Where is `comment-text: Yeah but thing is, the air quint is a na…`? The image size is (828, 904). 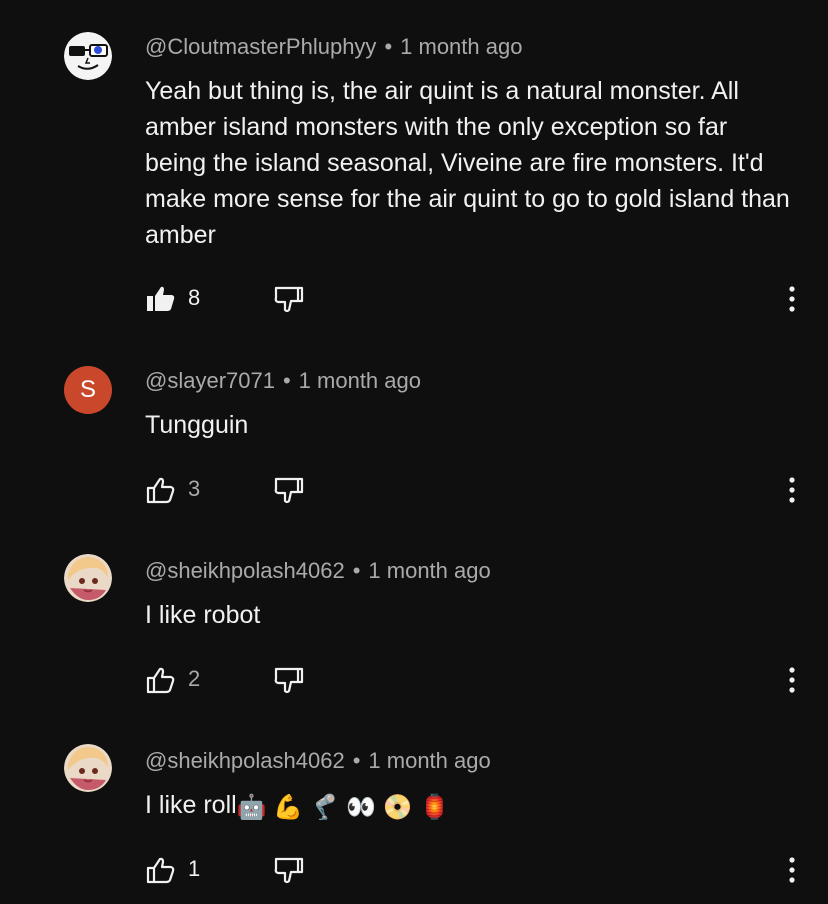
comment-text: Yeah but thing is, the air quint is a na… is located at coordinates (467, 163).